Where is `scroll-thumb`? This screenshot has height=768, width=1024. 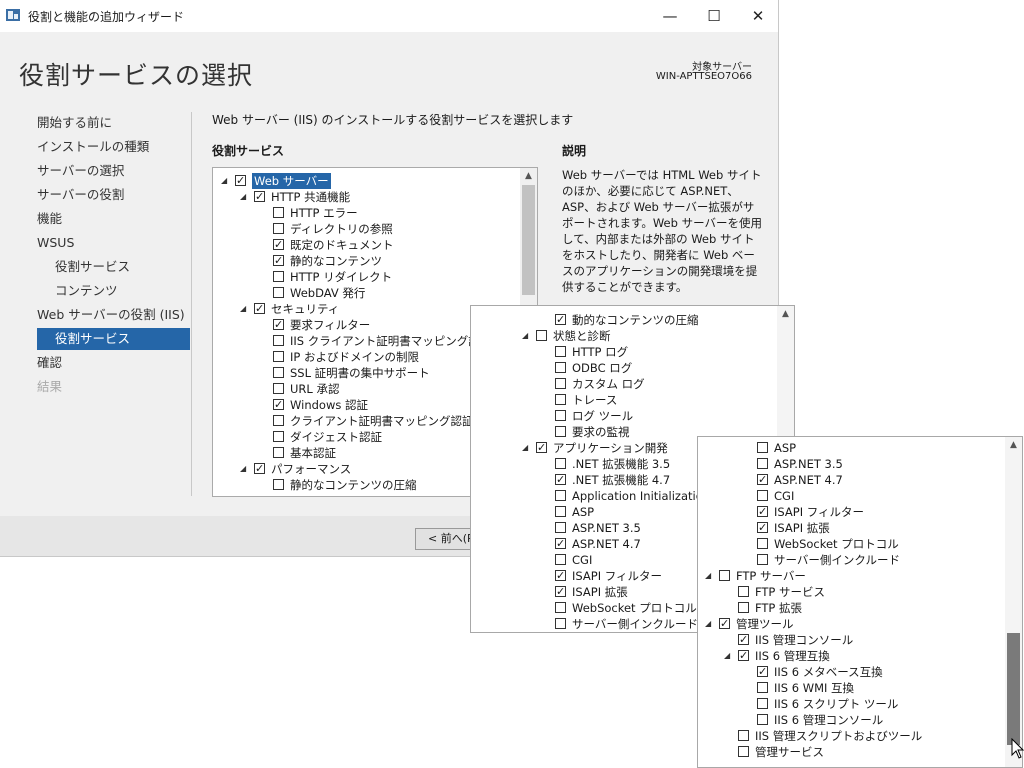
scroll-thumb is located at coordinates (1013, 689).